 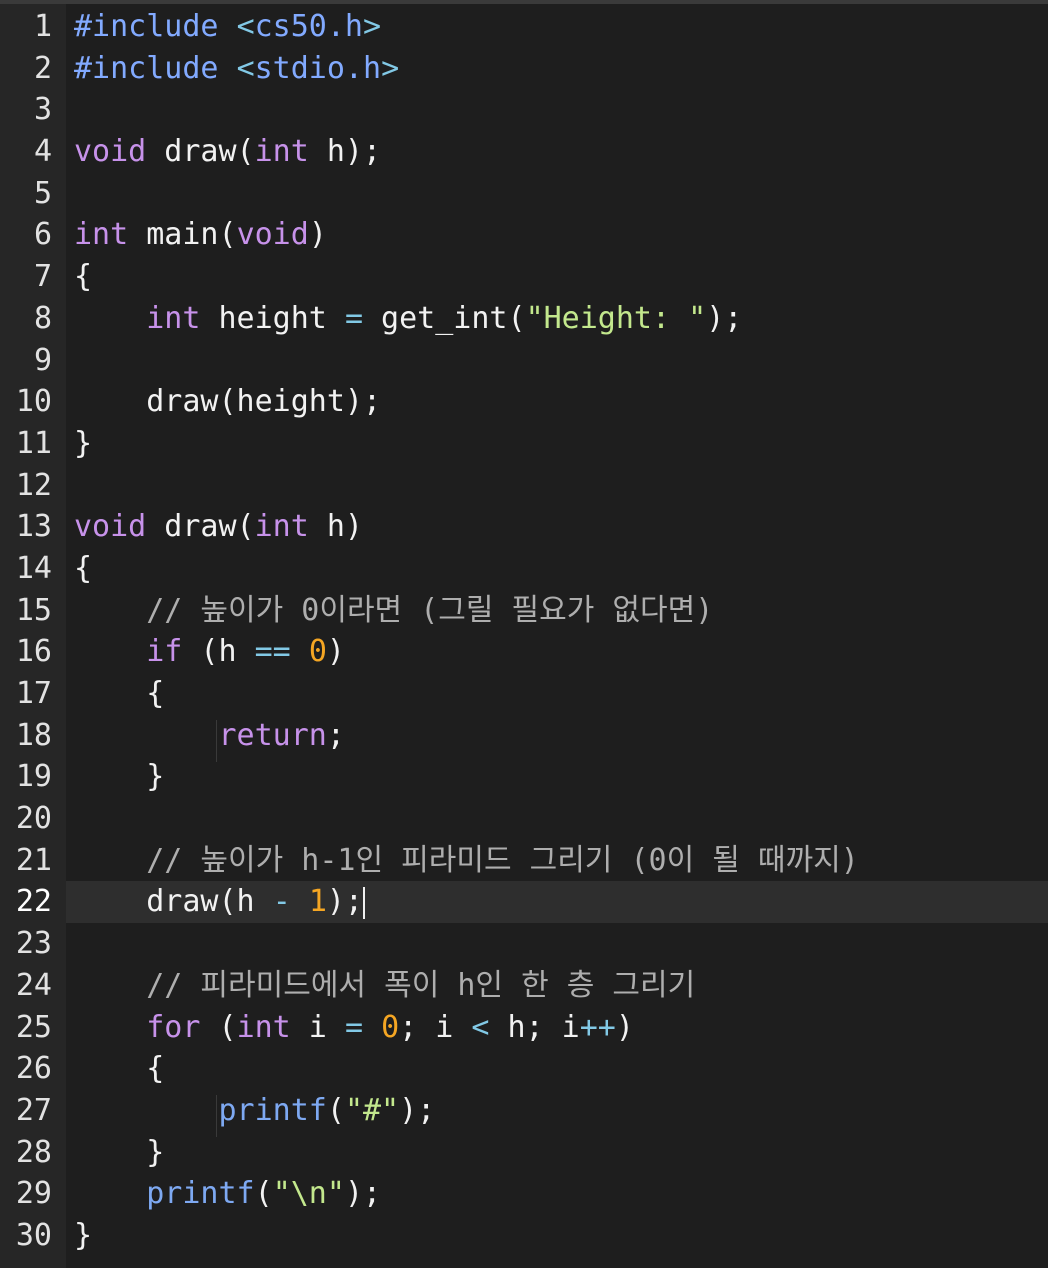 I want to click on code-token: printf, so click(x=200, y=1194).